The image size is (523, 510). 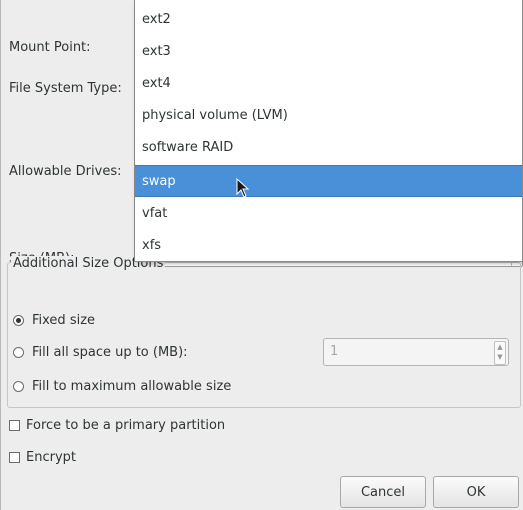 What do you see at coordinates (65, 171) in the screenshot?
I see `allowable-drives-label: Allowable Drives:` at bounding box center [65, 171].